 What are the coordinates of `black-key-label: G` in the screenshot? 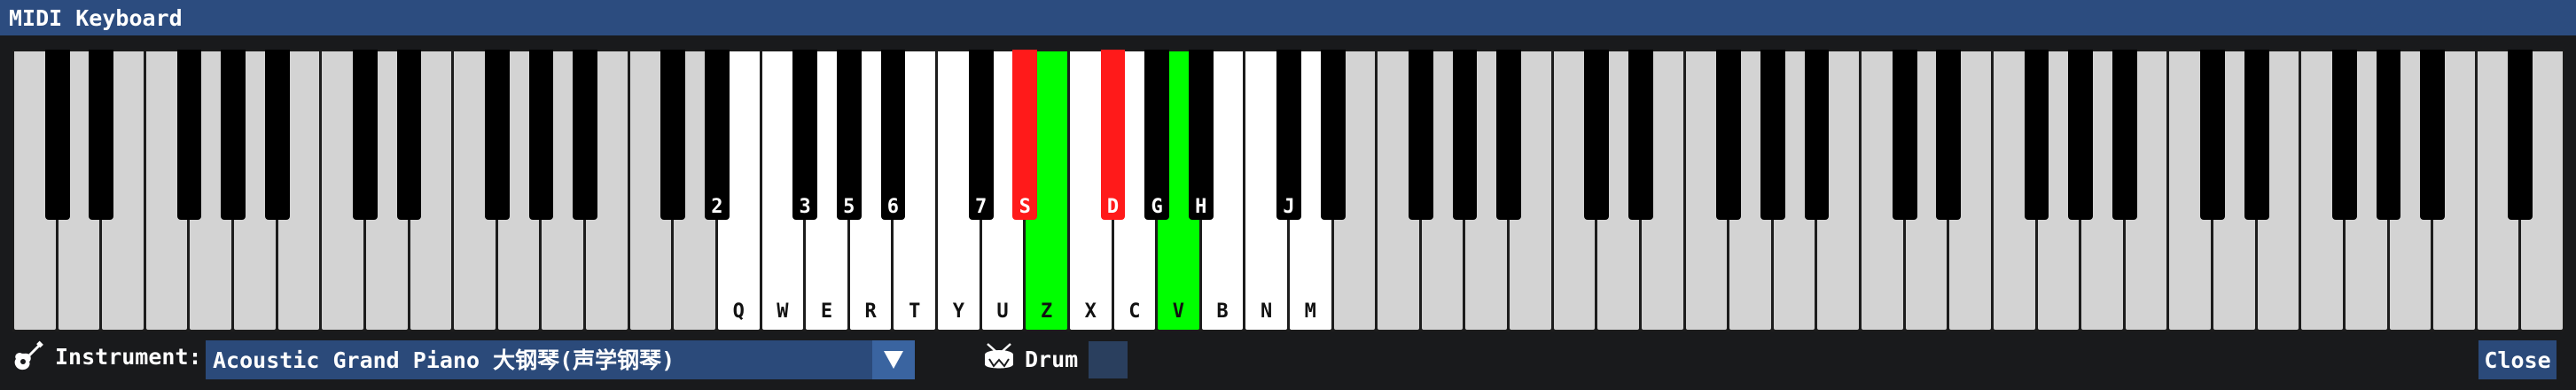 It's located at (1157, 207).